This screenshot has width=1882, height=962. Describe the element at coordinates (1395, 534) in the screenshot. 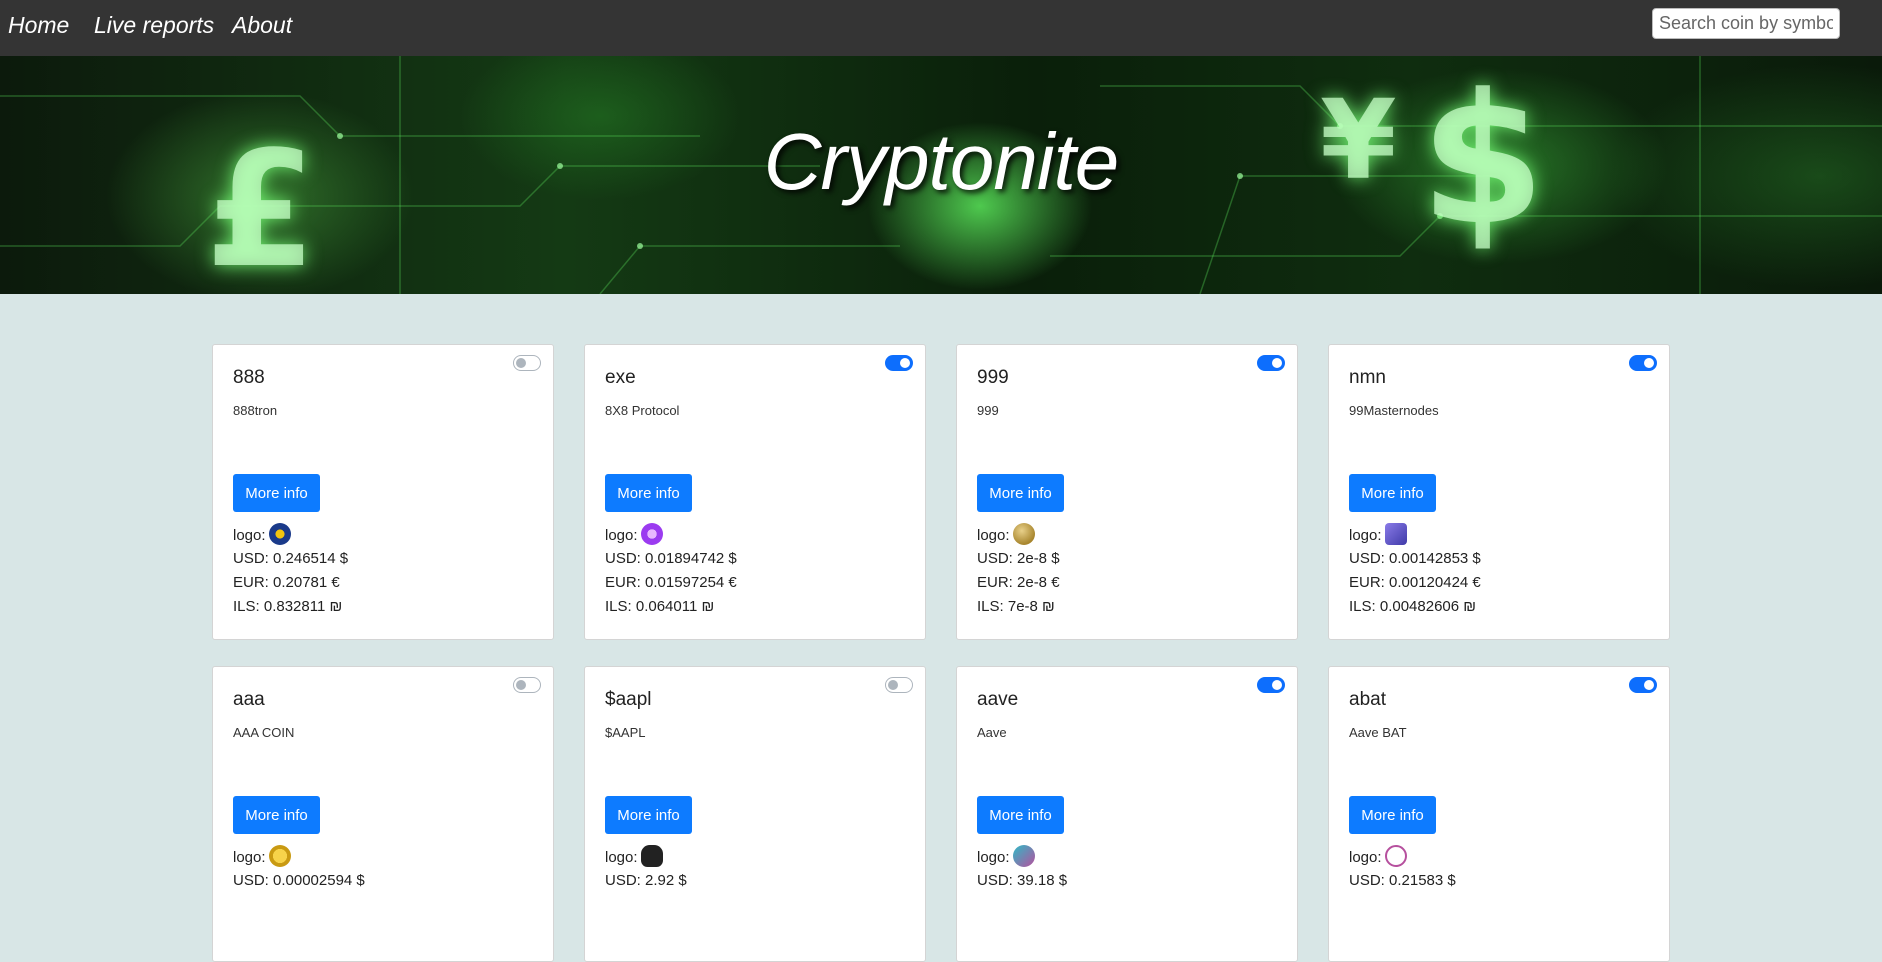

I see `99masternodes-logo-icon` at that location.